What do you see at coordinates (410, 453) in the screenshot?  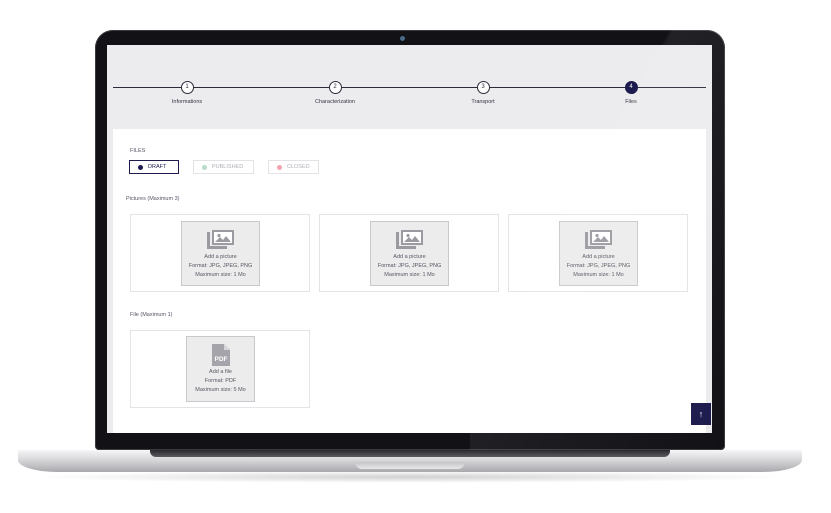 I see `laptop-hinge` at bounding box center [410, 453].